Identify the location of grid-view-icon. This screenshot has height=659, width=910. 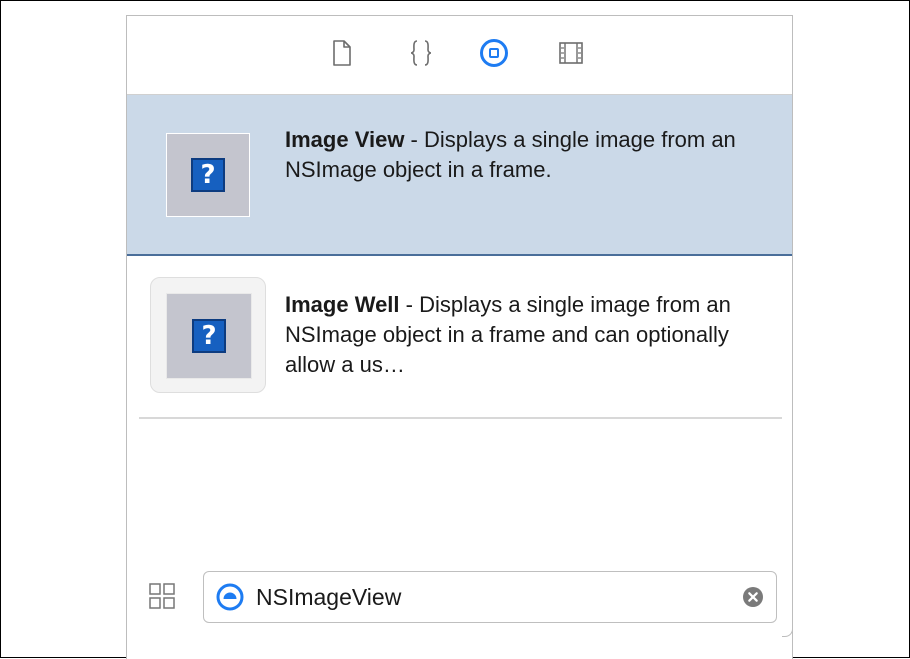
(162, 596).